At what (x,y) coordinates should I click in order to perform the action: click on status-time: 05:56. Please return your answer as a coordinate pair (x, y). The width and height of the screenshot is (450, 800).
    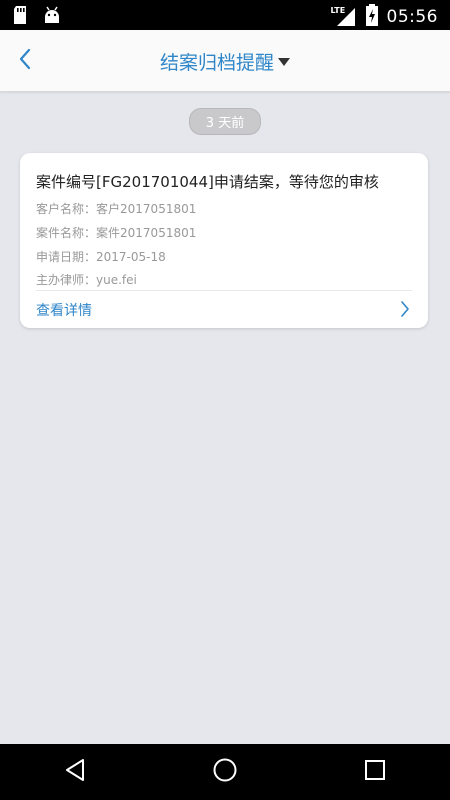
    Looking at the image, I should click on (412, 17).